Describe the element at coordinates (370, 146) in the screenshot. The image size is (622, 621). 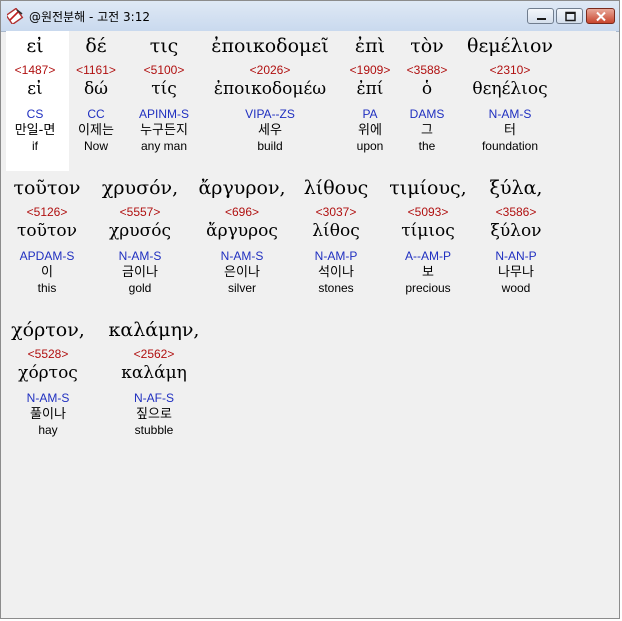
I see `english-gloss: upon` at that location.